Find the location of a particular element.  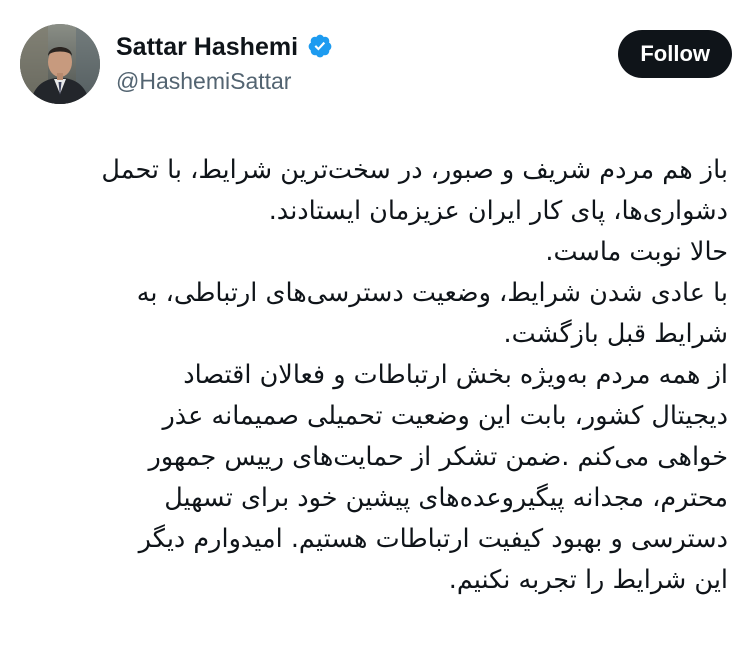

author-handle: @HashemiSattar is located at coordinates (224, 81).